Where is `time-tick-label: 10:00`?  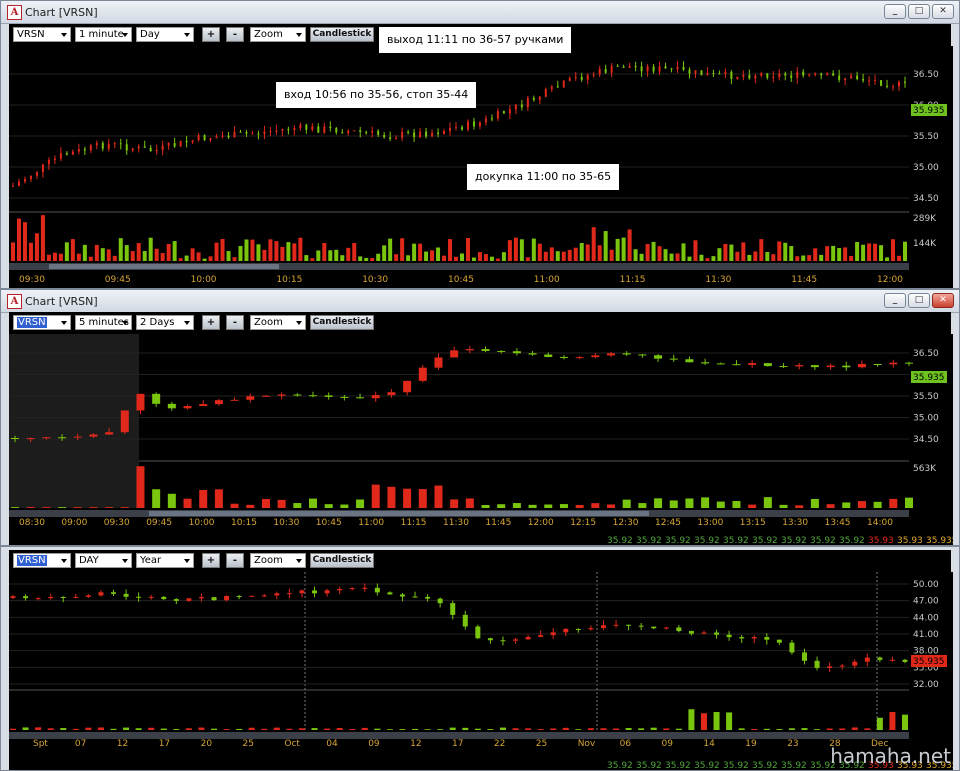
time-tick-label: 10:00 is located at coordinates (202, 523).